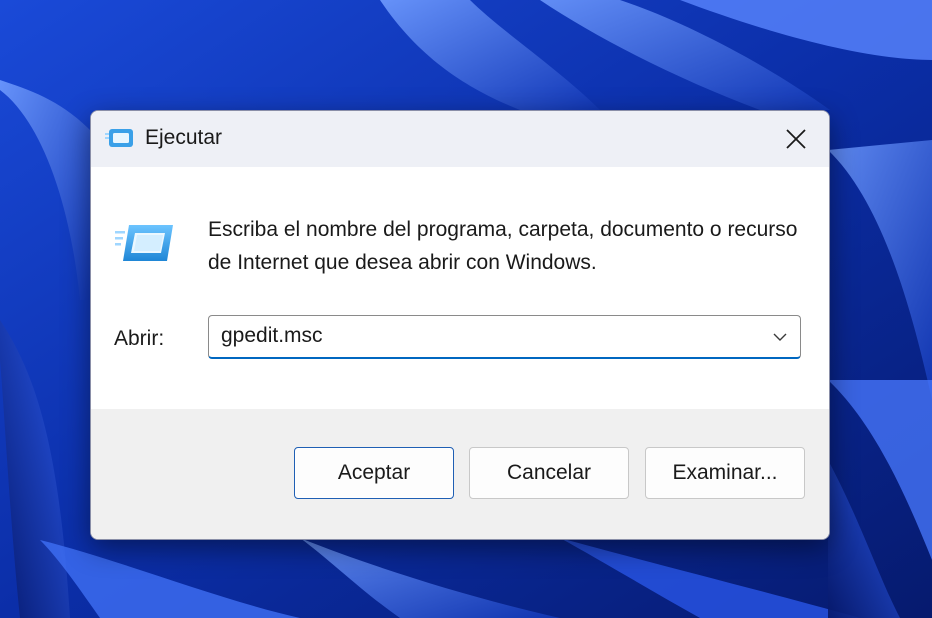  What do you see at coordinates (549, 473) in the screenshot?
I see `cancel-button: Cancelar` at bounding box center [549, 473].